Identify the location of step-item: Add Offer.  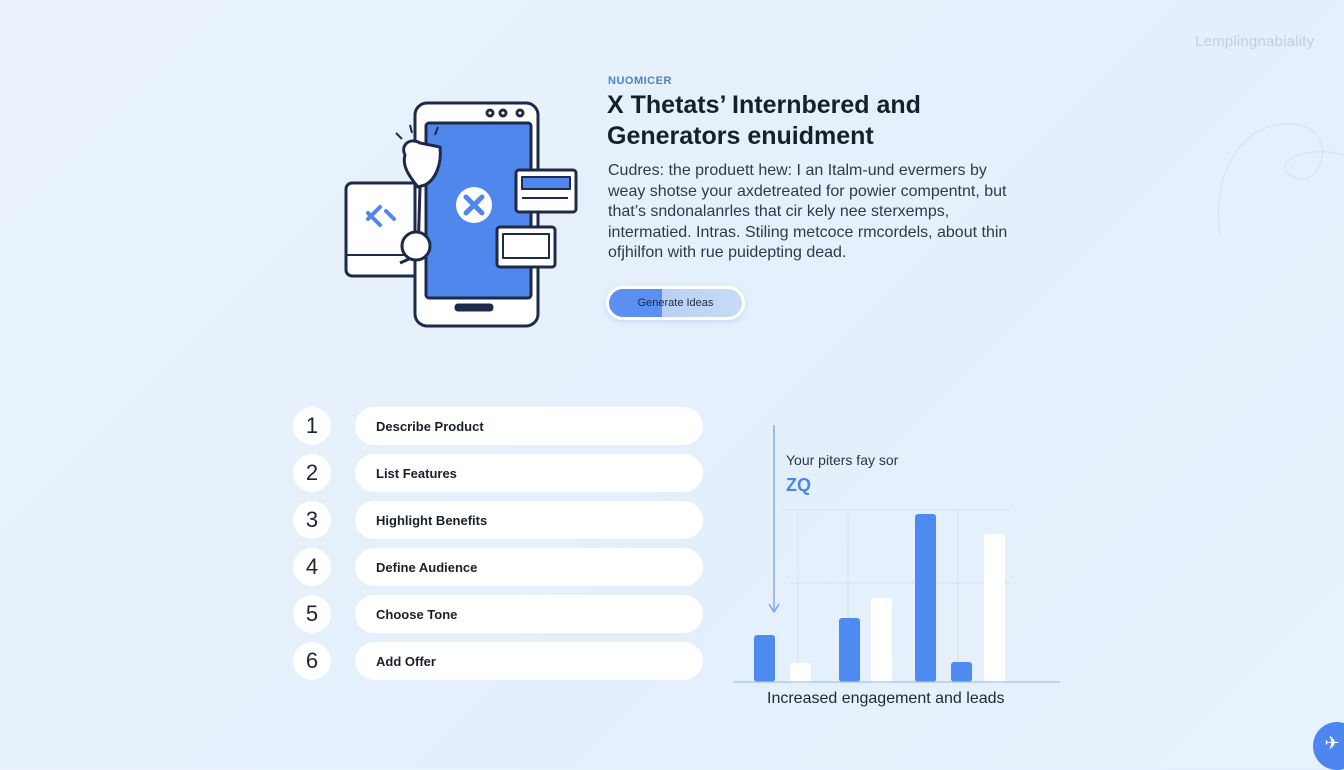
(529, 661).